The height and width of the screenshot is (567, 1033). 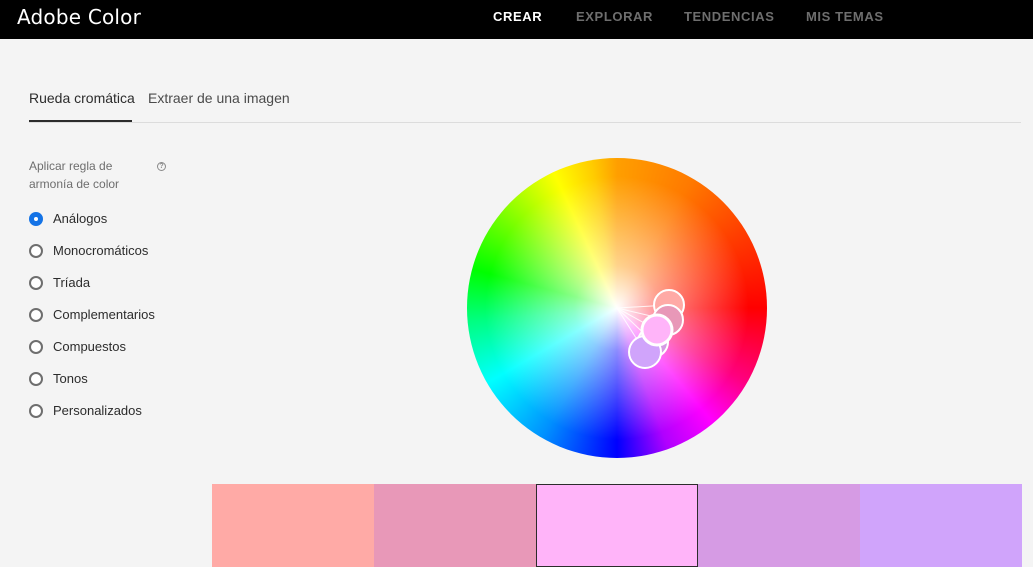 I want to click on rule-label: Compuestos, so click(x=89, y=346).